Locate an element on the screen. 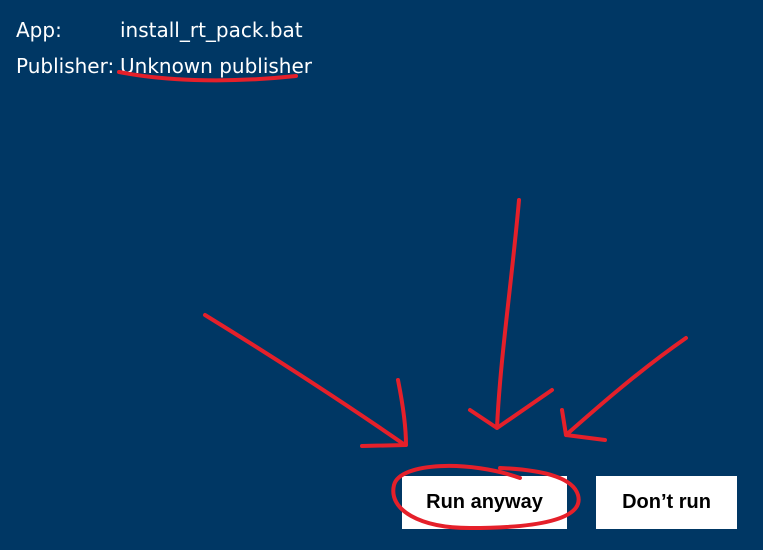 The image size is (763, 550). left-arrow-annotation is located at coordinates (305, 380).